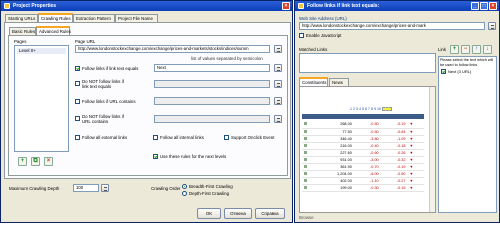  Describe the element at coordinates (146, 6) in the screenshot. I see `project-properties-titlebar: Project Properties ×` at that location.